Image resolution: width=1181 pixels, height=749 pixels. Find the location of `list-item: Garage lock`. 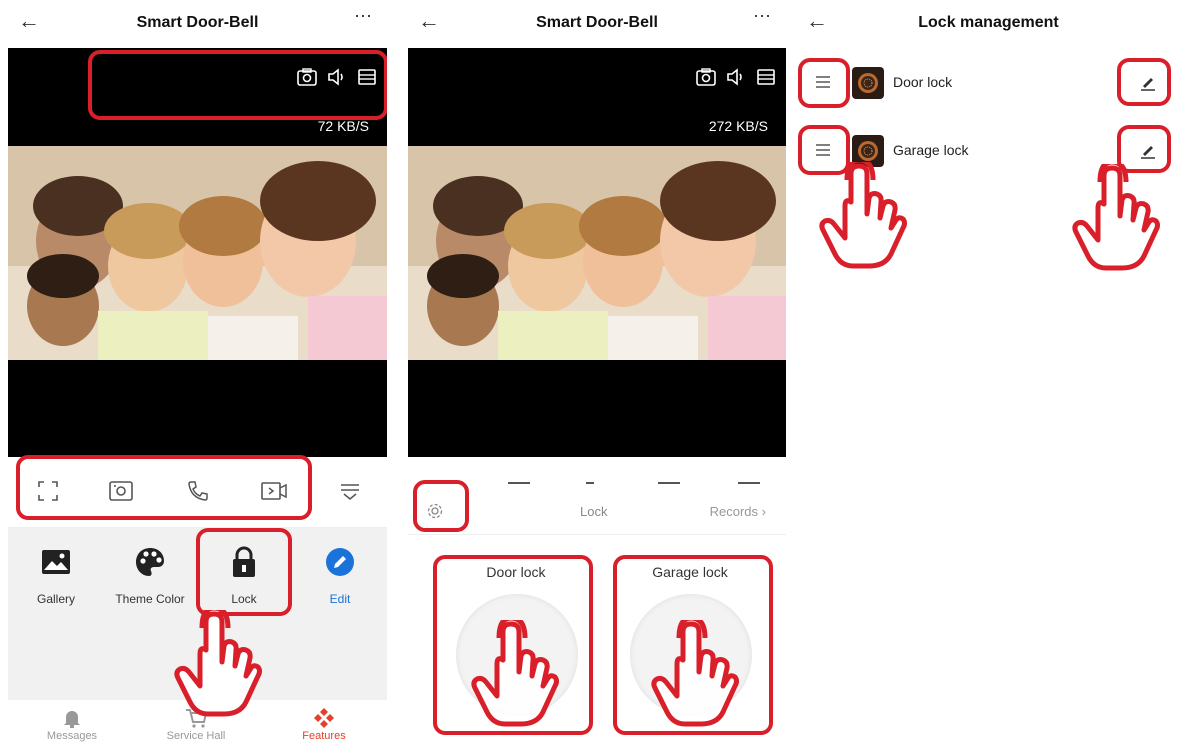

list-item: Garage lock is located at coordinates (988, 151).